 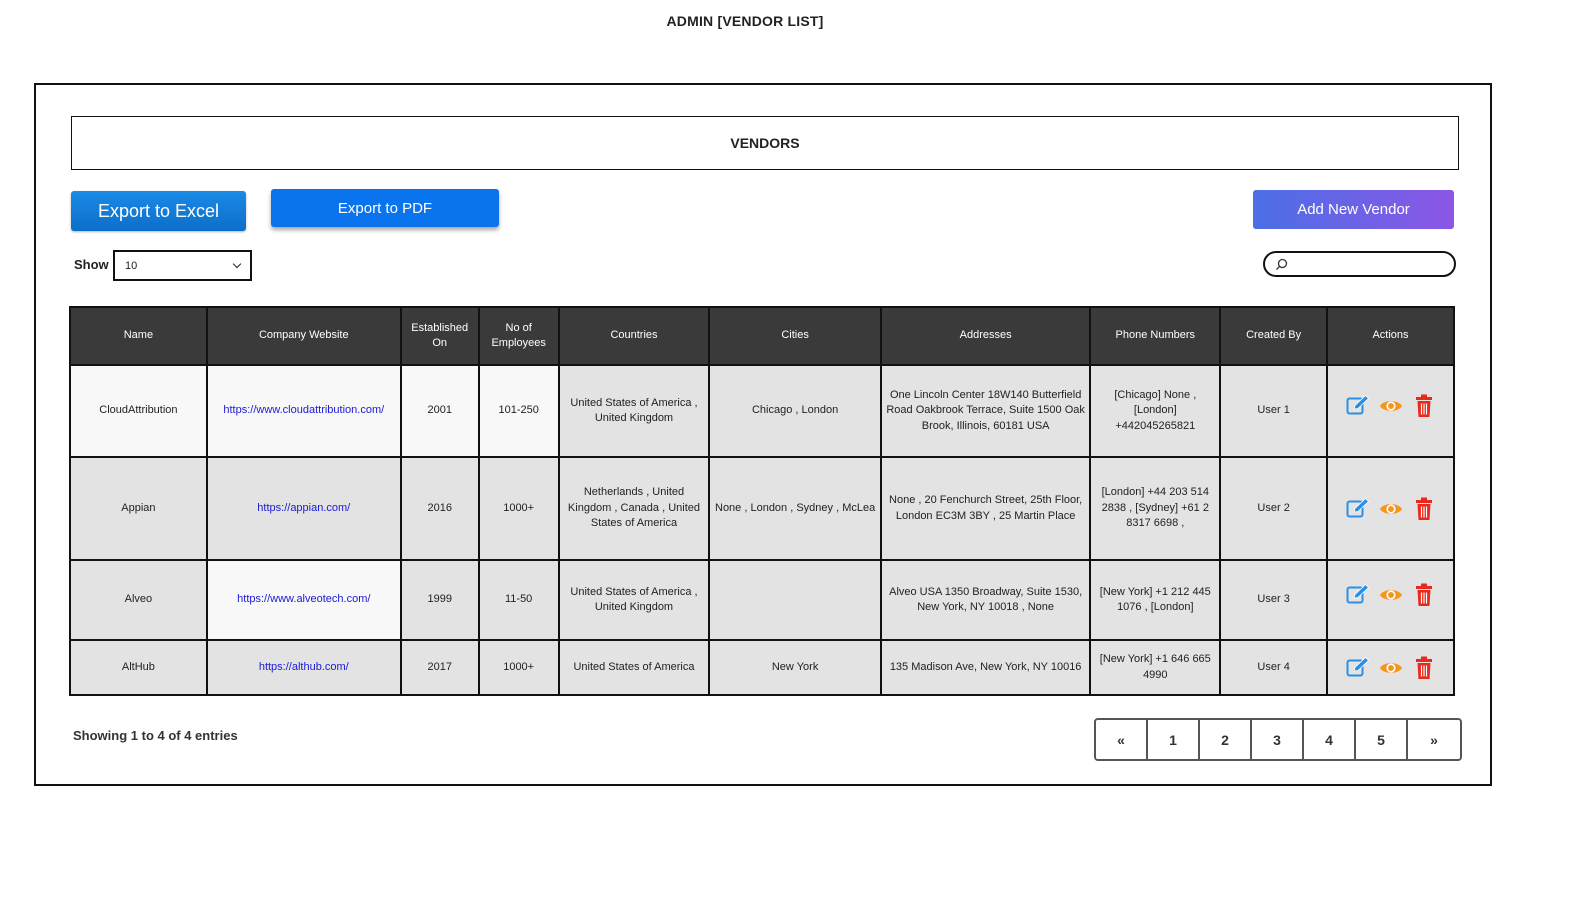 I want to click on vendor-cities, so click(x=795, y=600).